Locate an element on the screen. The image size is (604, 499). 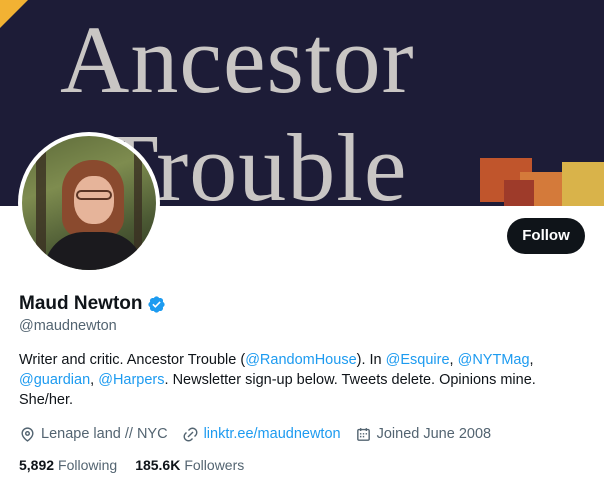
mention-link: @Esquire is located at coordinates (418, 360).